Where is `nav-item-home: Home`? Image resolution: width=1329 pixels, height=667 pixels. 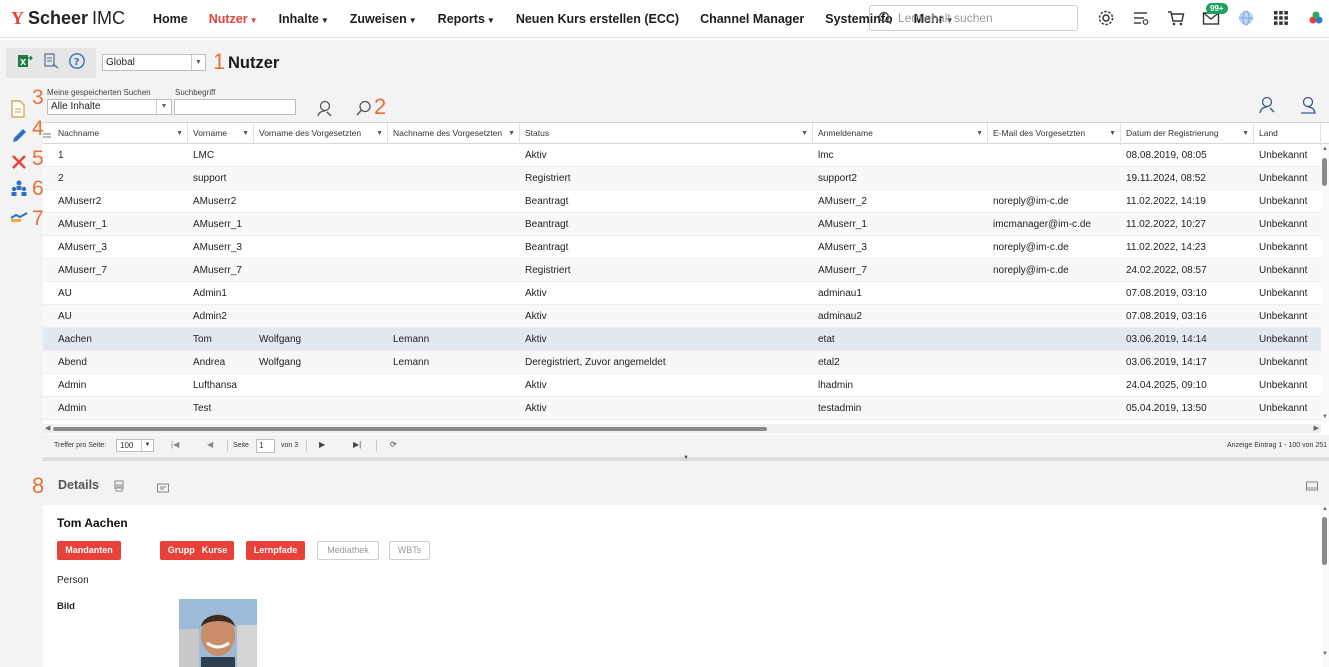
nav-item-home: Home is located at coordinates (170, 19).